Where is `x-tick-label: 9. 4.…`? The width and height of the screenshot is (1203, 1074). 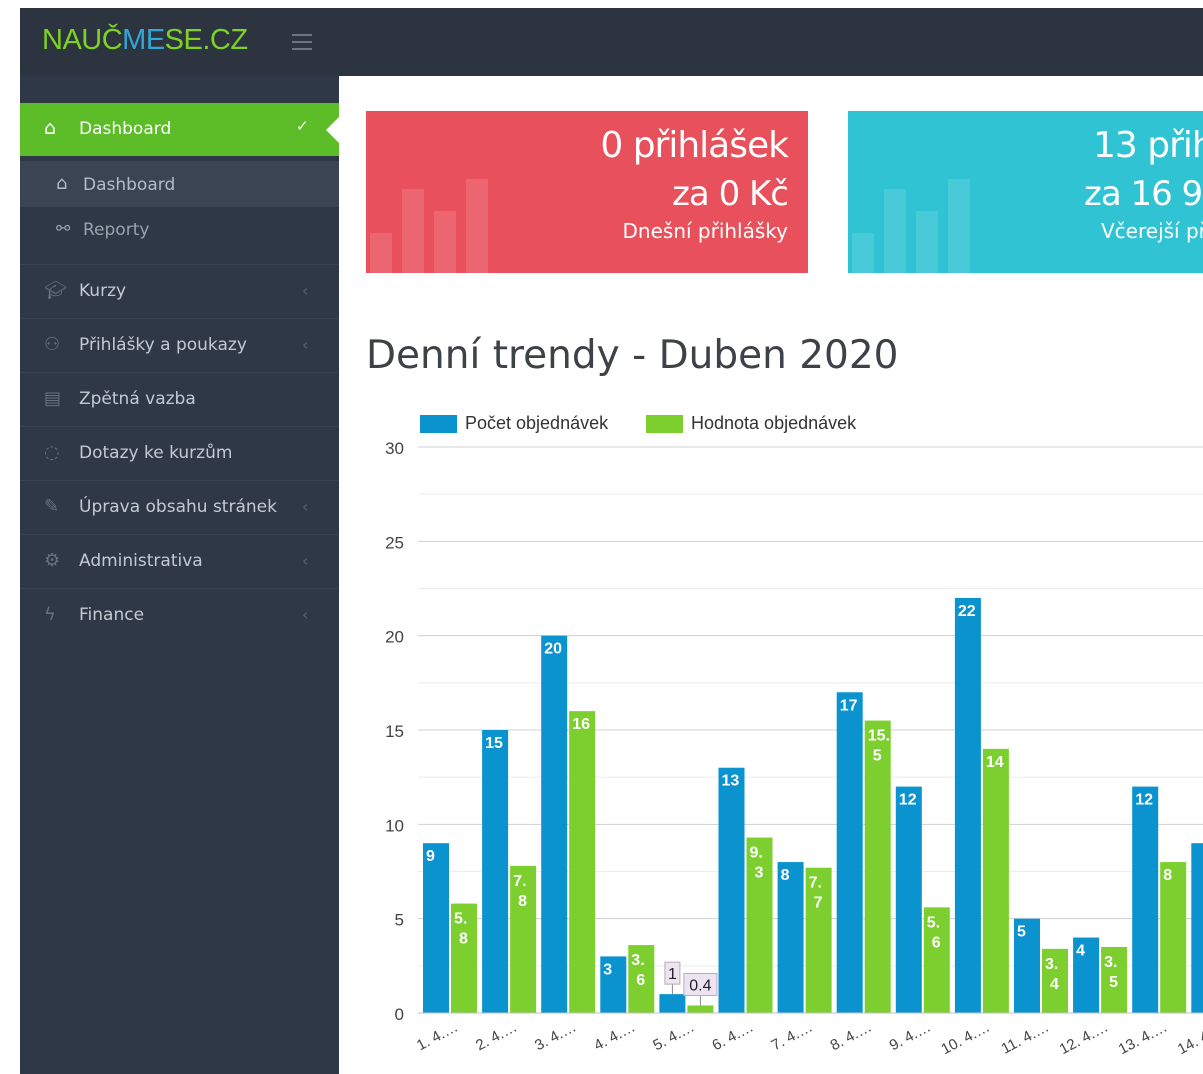
x-tick-label: 9. 4.… is located at coordinates (910, 1037).